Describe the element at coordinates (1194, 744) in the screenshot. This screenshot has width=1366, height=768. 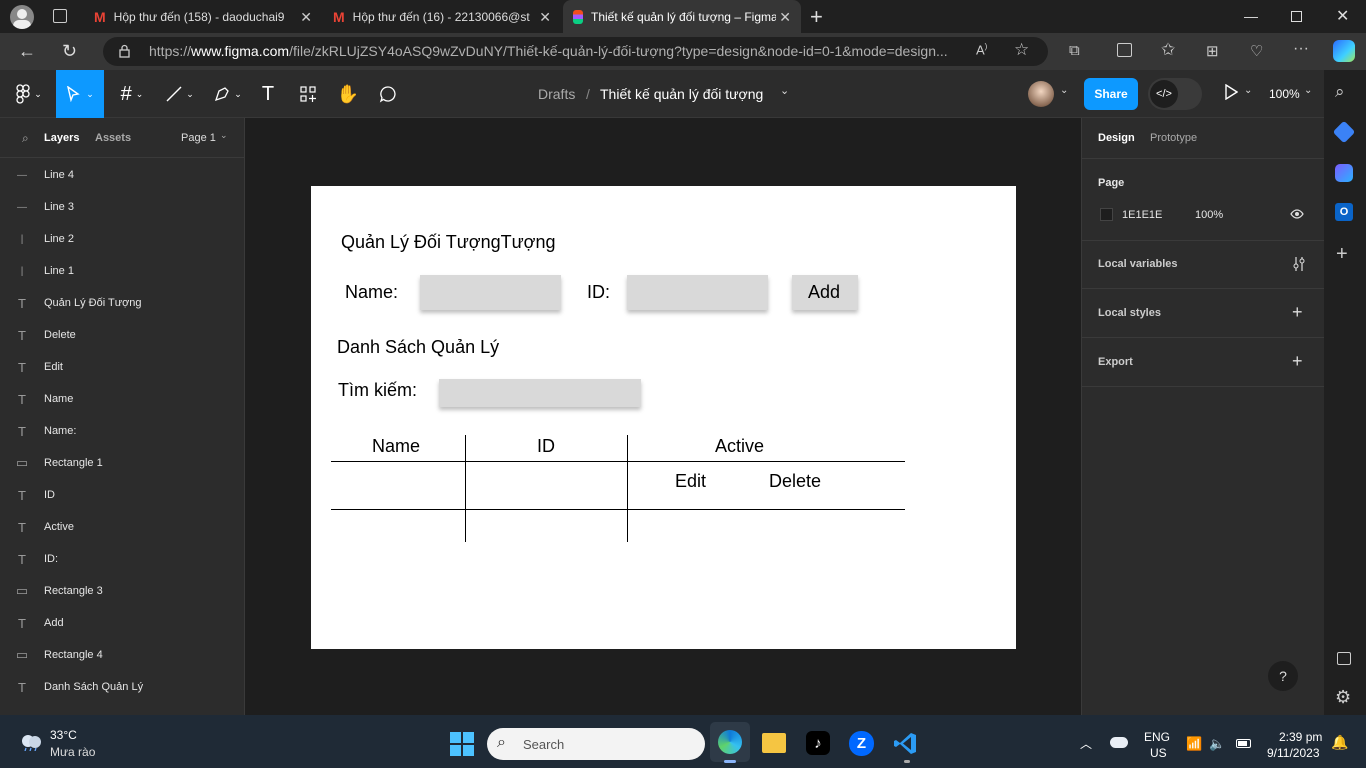
I see `wifi-icon: 📶` at that location.